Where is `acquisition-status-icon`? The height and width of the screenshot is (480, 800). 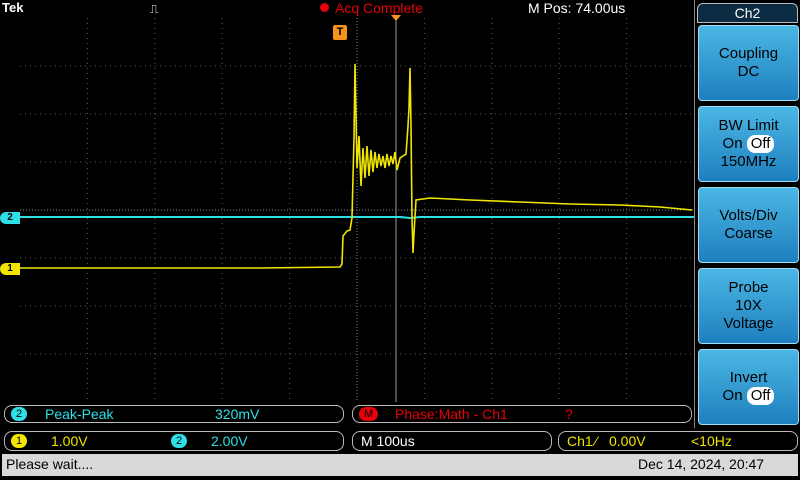
acquisition-status-icon is located at coordinates (324, 7).